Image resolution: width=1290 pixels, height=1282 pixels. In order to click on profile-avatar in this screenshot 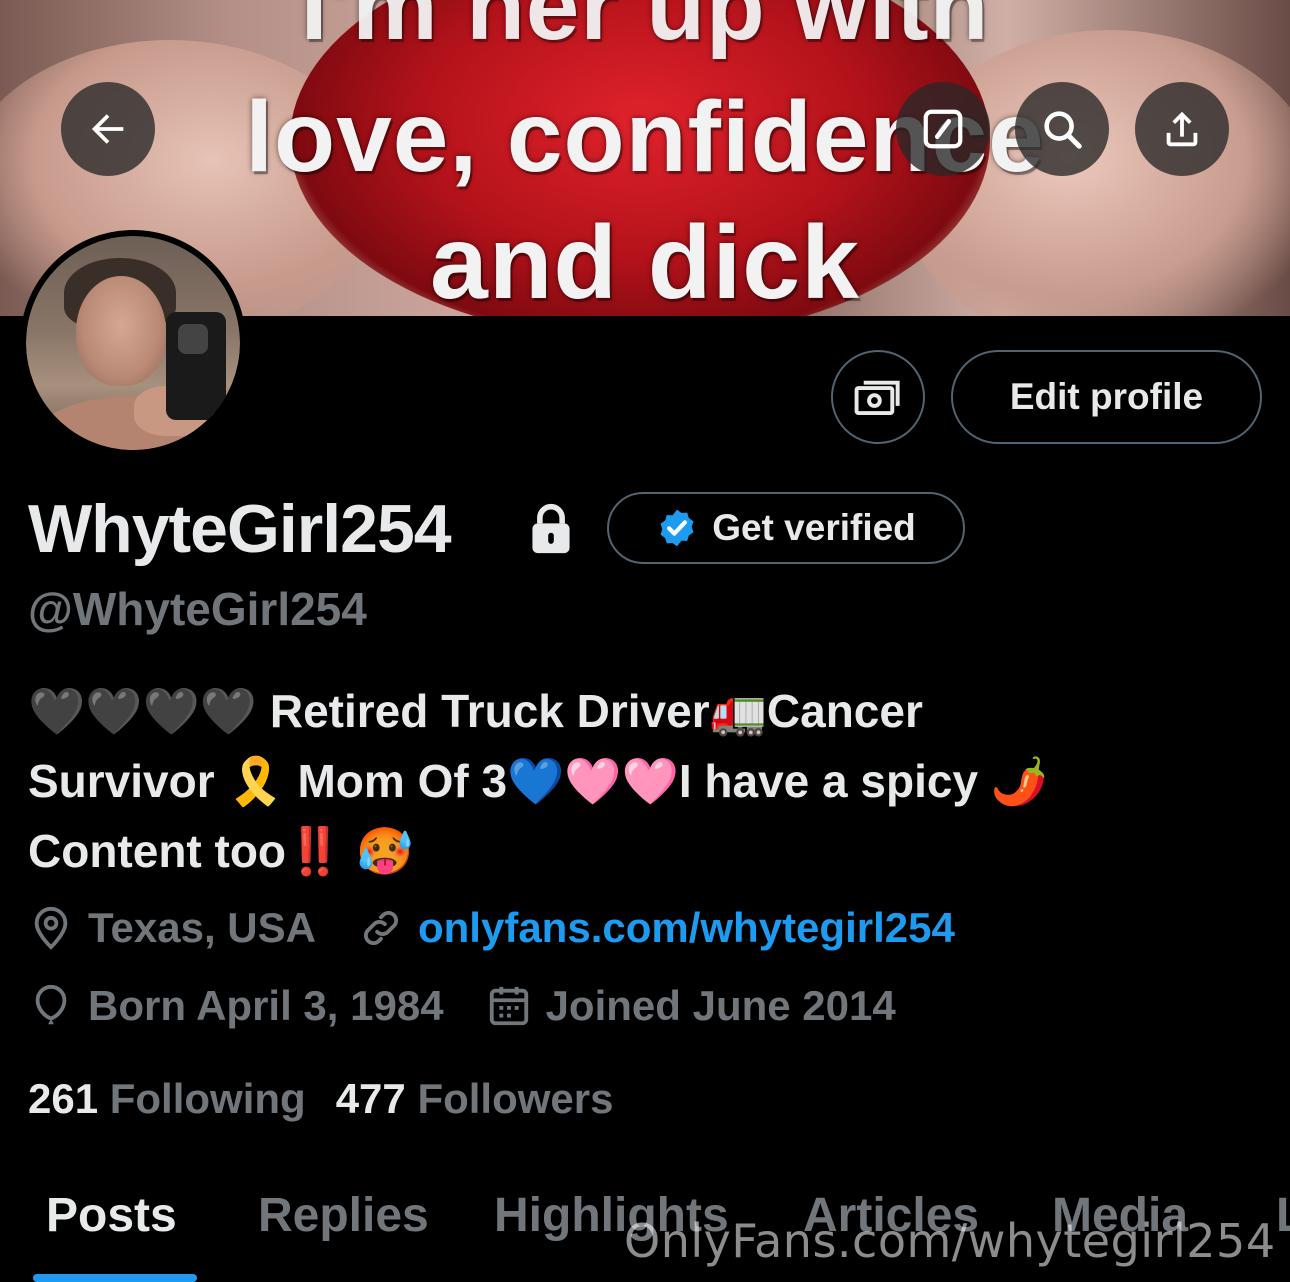, I will do `click(133, 343)`.